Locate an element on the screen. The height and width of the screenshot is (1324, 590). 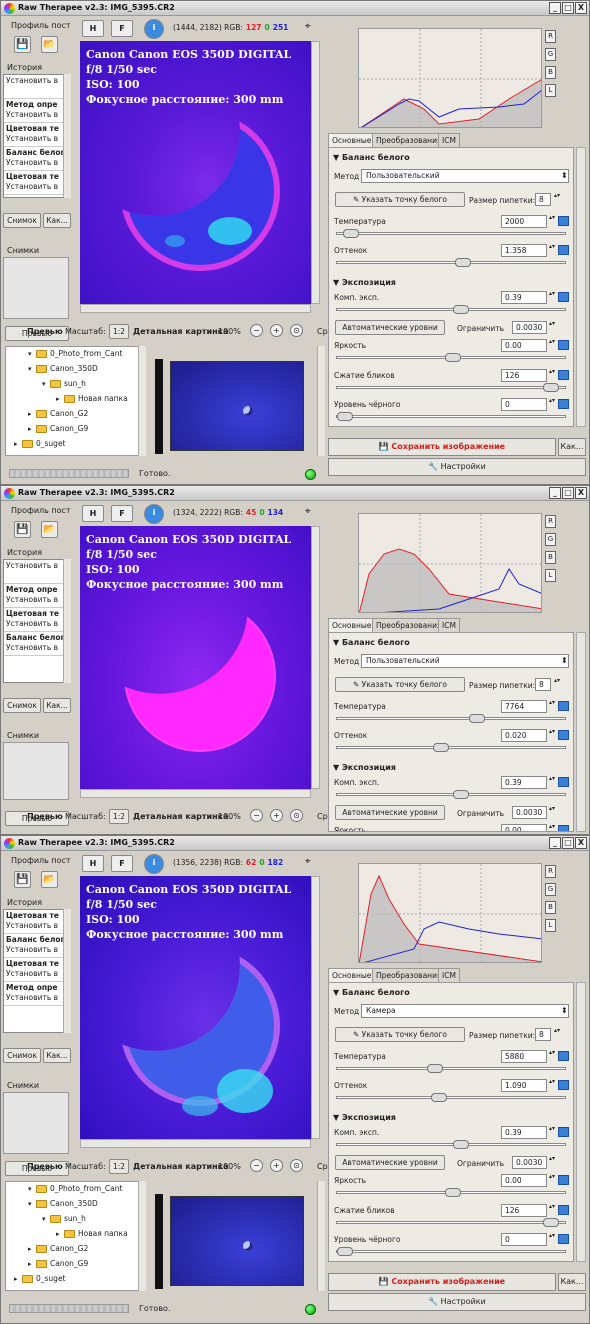
tab-transform: Преобразования is located at coordinates (409, 975).